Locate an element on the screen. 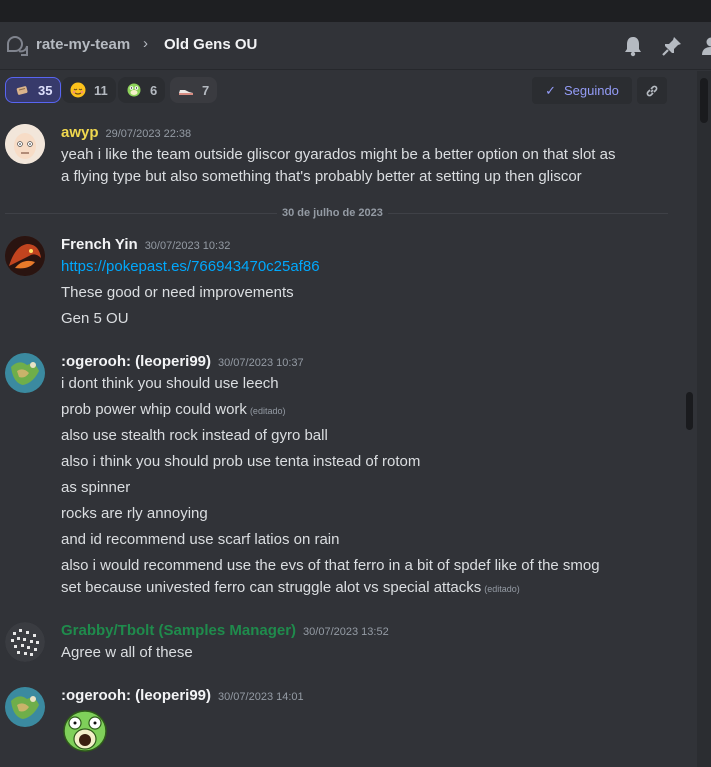  reaction-bar: 35 11 6 7 ✓ Seguindo is located at coordinates (345, 91).